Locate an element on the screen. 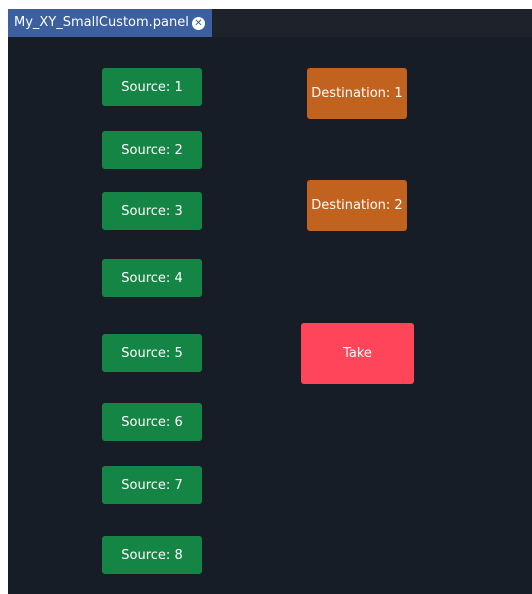  source-label: Source: 8 is located at coordinates (152, 555).